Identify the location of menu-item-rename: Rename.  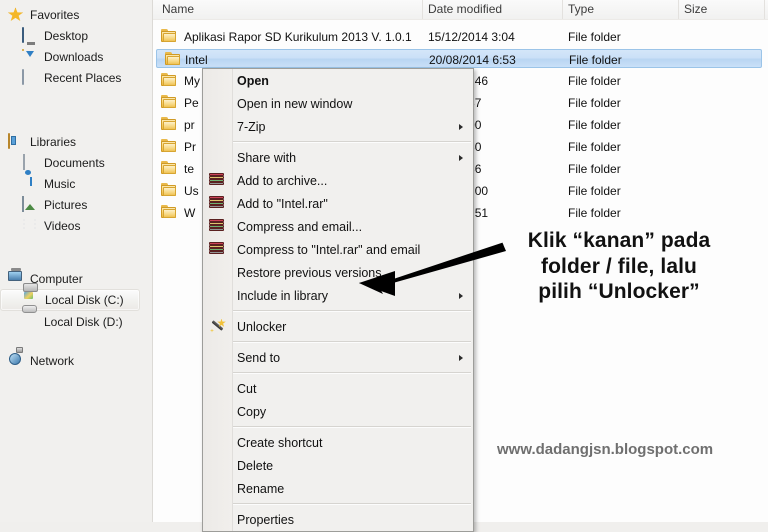
(338, 488).